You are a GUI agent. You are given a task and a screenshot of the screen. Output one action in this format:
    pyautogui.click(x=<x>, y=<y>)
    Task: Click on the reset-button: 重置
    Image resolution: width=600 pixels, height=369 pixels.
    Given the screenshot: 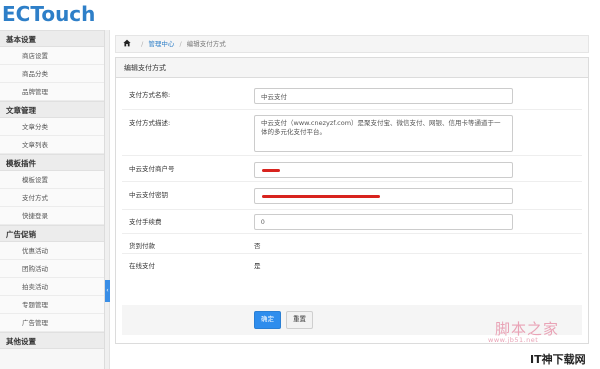 What is the action you would take?
    pyautogui.click(x=299, y=320)
    